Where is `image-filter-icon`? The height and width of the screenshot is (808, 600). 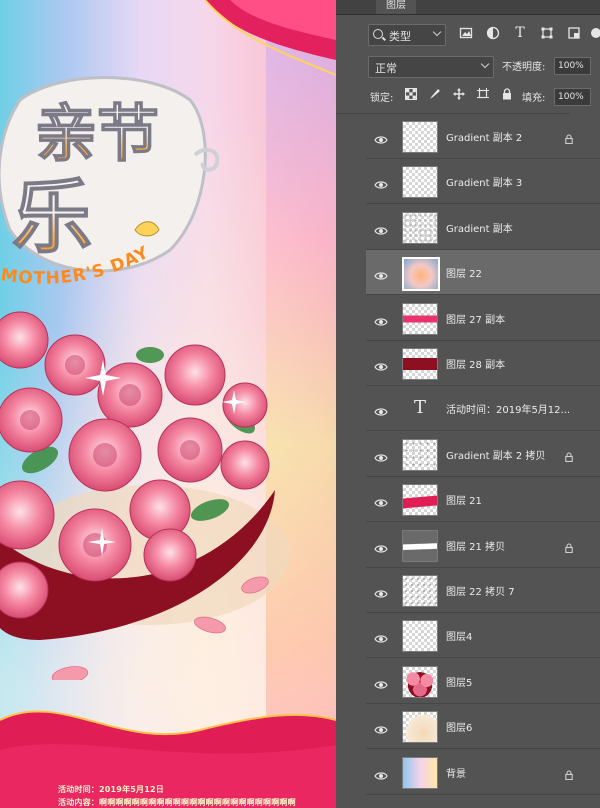 image-filter-icon is located at coordinates (466, 33).